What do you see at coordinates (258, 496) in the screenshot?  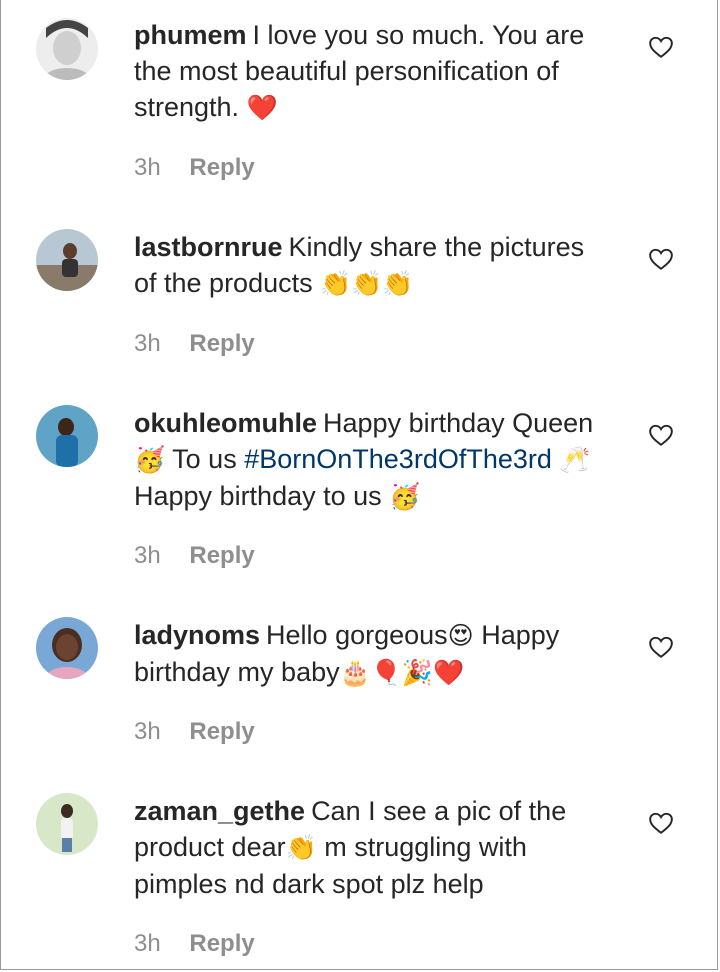 I see `comment-body: Happy birthday to us` at bounding box center [258, 496].